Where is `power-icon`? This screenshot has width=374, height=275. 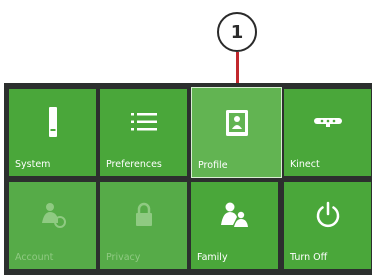 power-icon is located at coordinates (327, 215).